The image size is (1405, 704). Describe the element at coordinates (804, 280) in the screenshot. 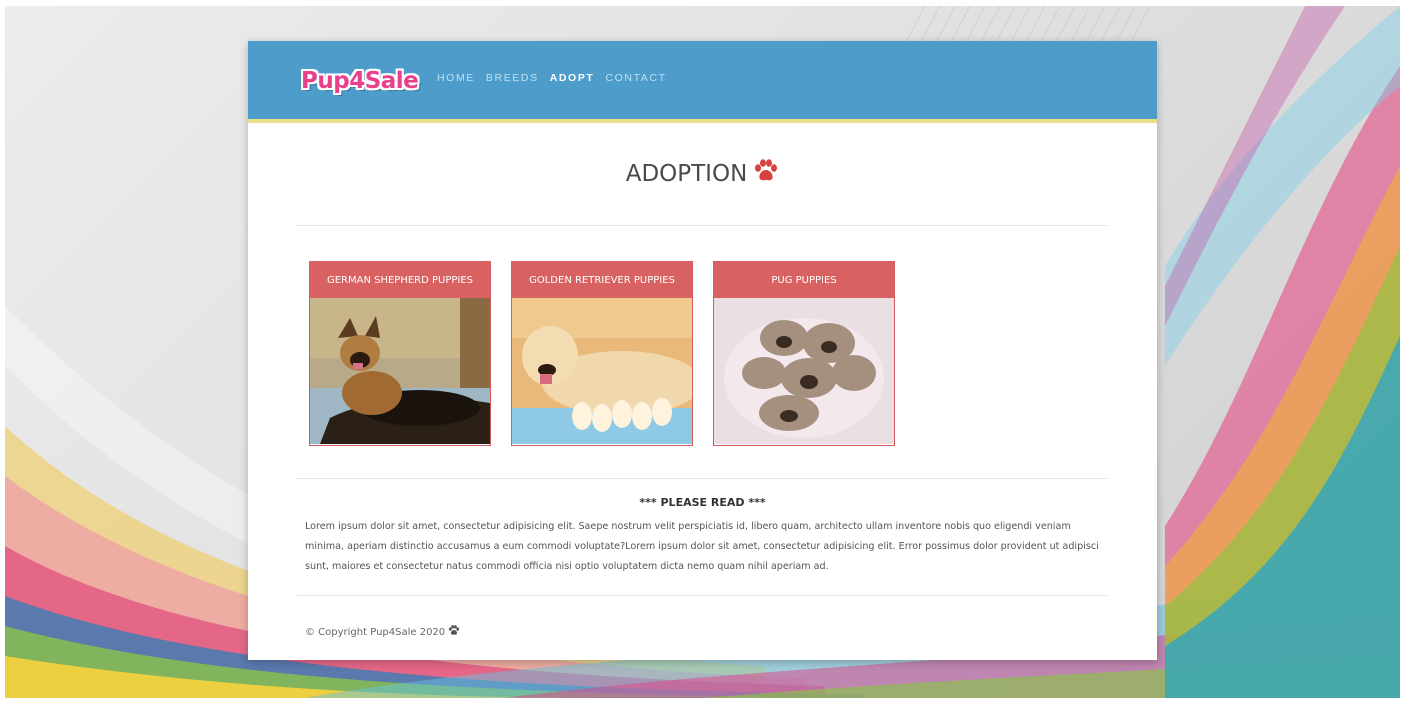

I see `card-title: PUG PUPPIES` at that location.